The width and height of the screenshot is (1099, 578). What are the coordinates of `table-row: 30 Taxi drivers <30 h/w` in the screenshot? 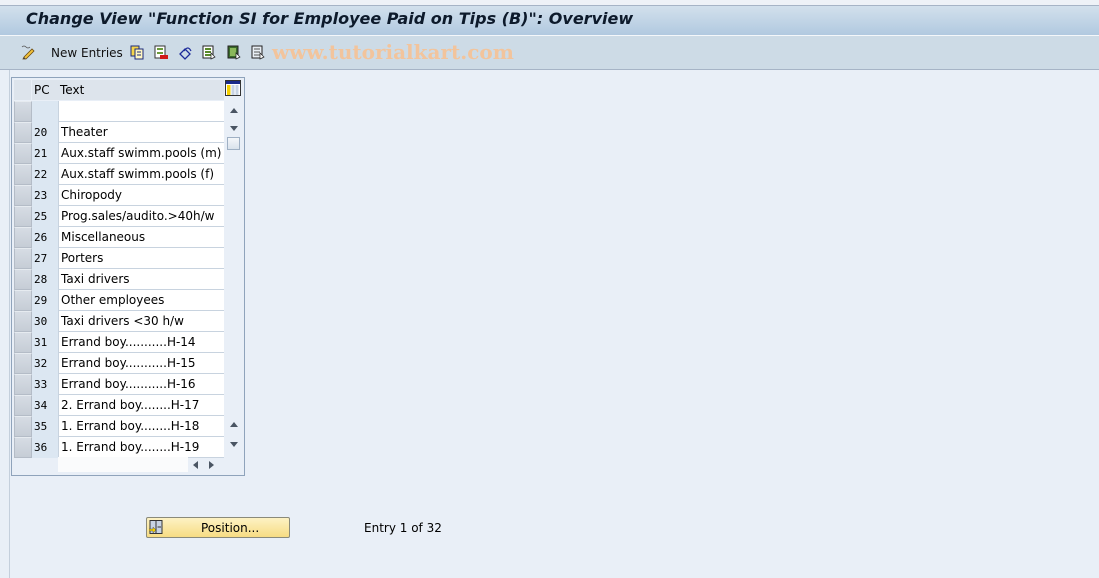 It's located at (119, 321).